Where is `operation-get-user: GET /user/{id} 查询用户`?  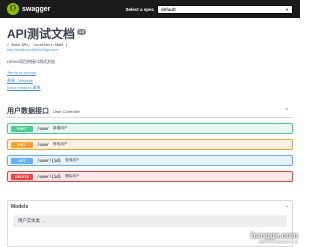 operation-get-user: GET /user/{id} 查询用户 is located at coordinates (150, 160).